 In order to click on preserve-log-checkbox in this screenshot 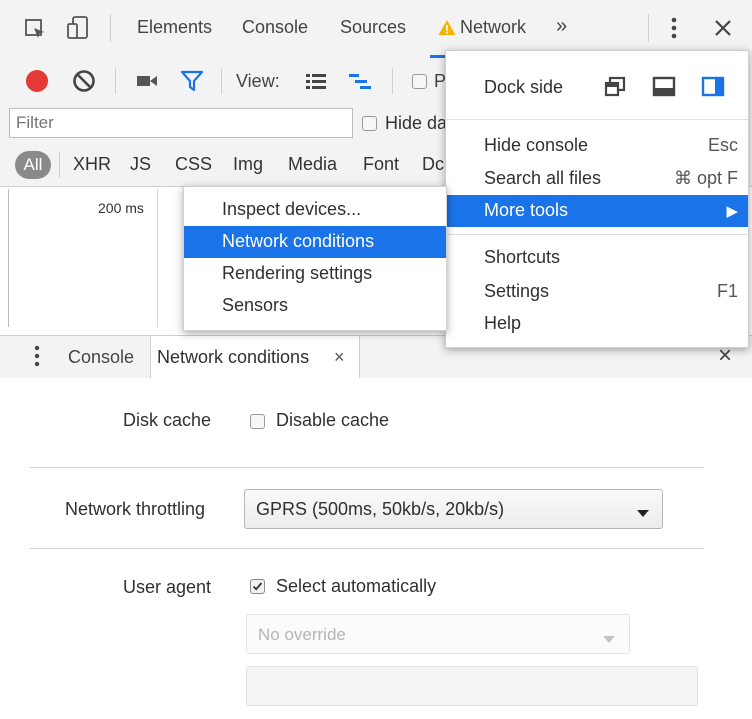, I will do `click(419, 81)`.